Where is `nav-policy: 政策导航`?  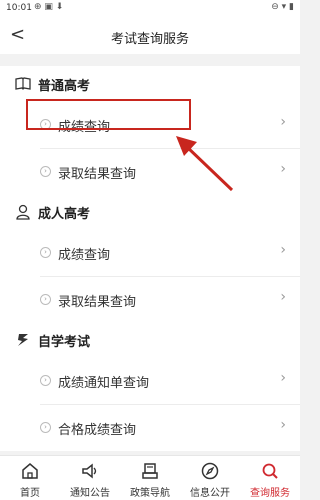 nav-policy: 政策导航 is located at coordinates (150, 478).